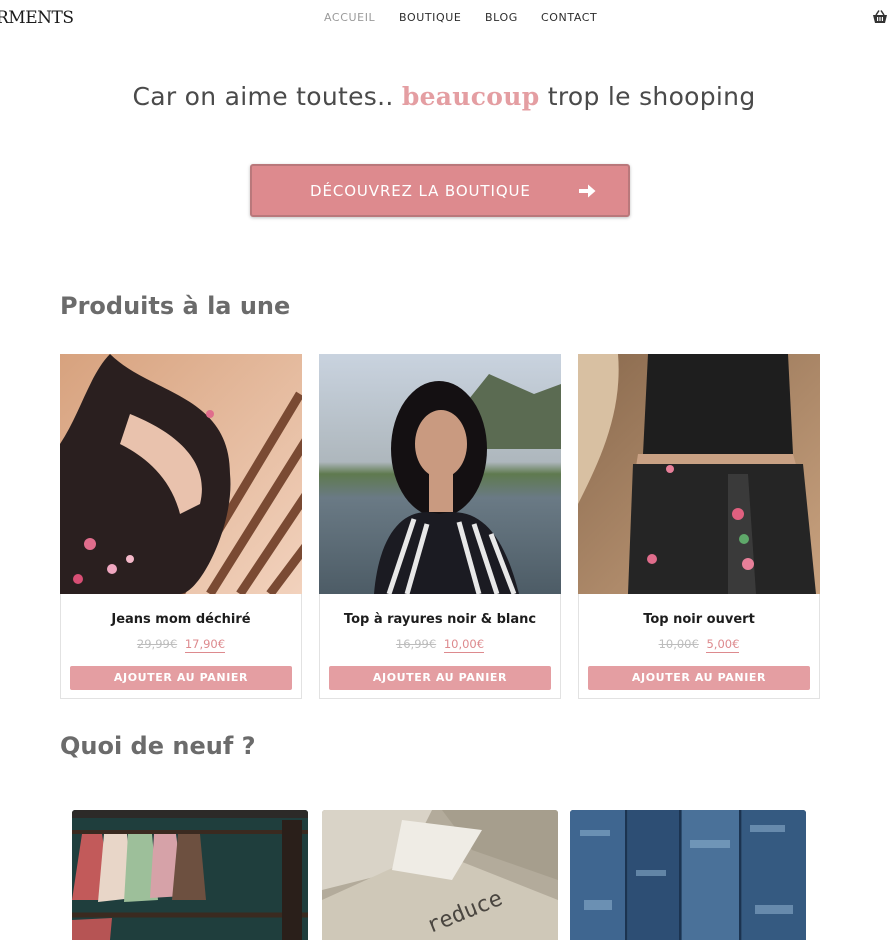  I want to click on sale-price: 10,00€, so click(464, 645).